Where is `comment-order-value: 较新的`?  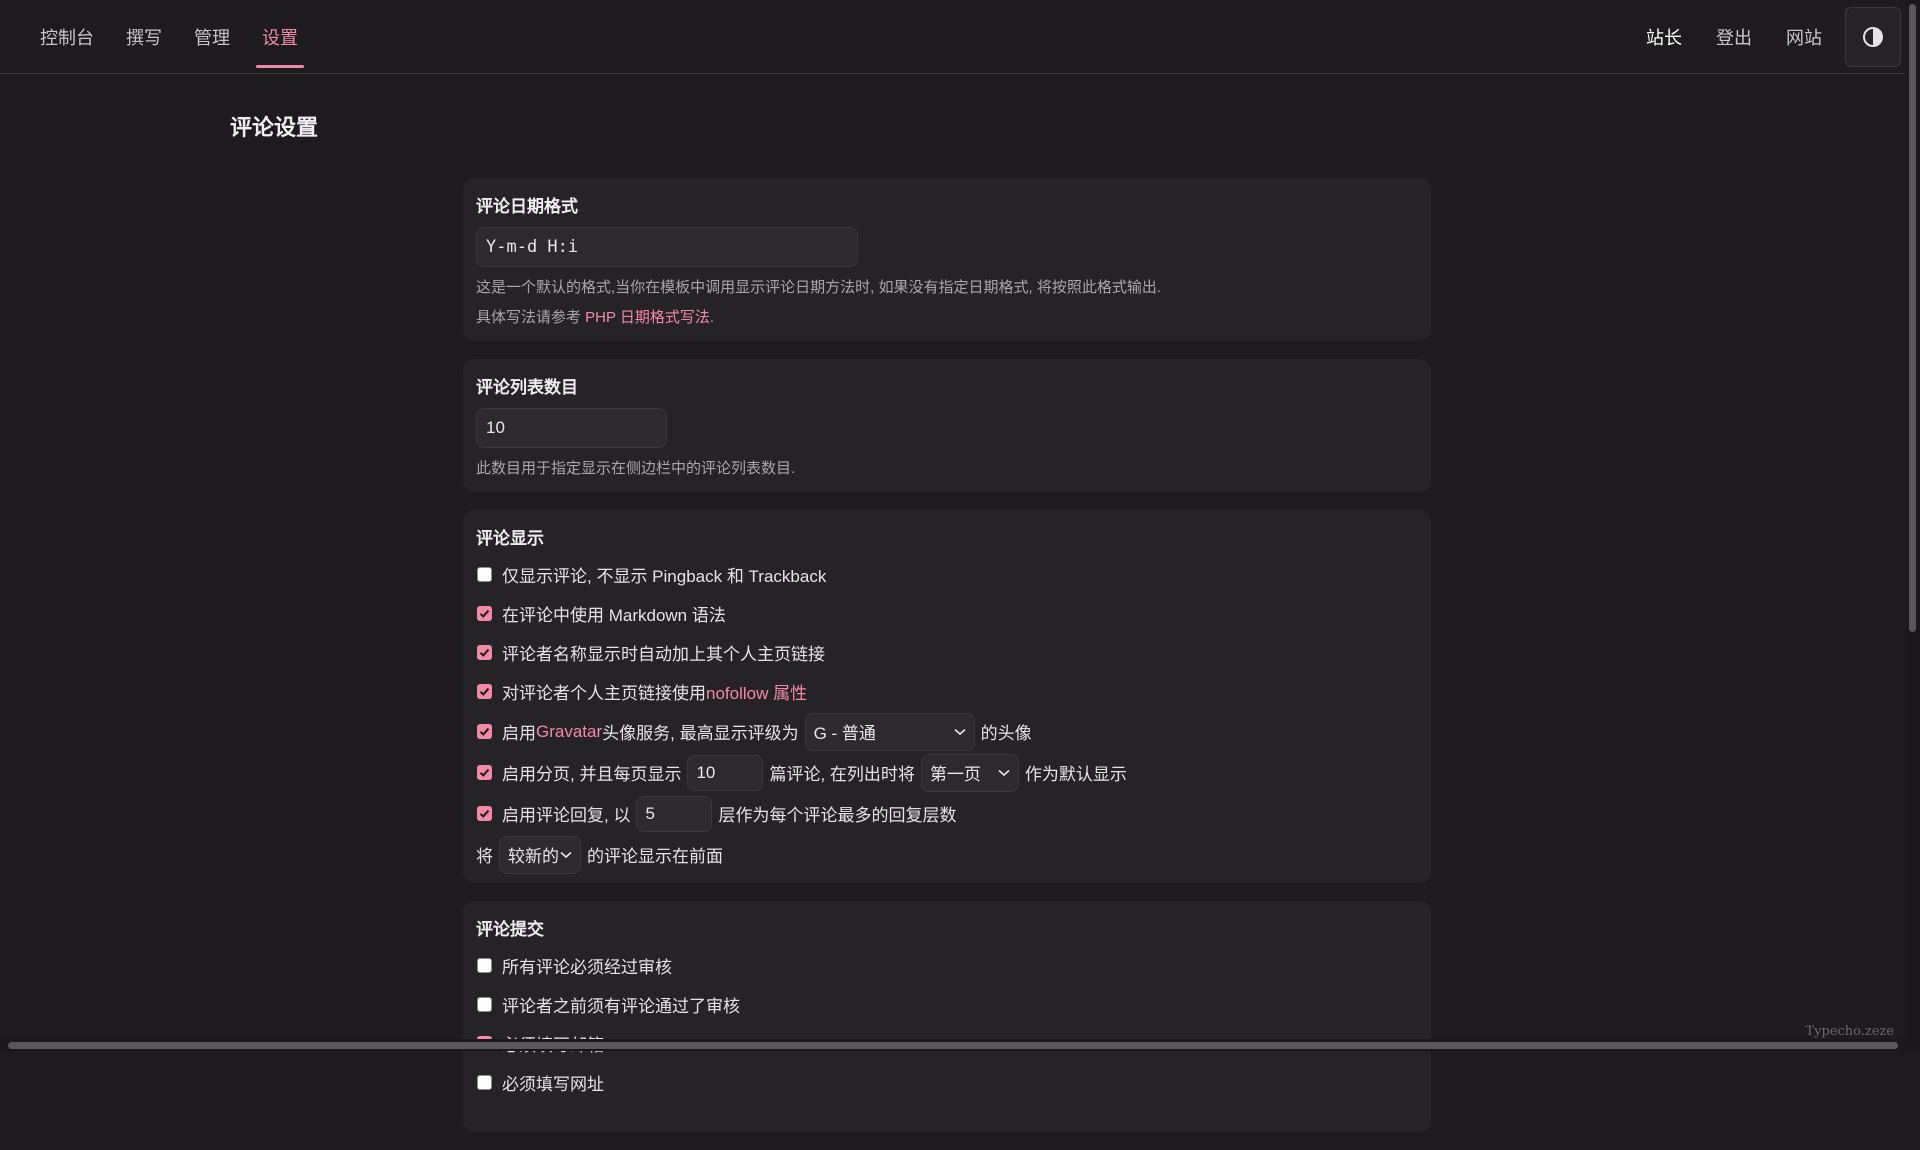
comment-order-value: 较新的 is located at coordinates (533, 856).